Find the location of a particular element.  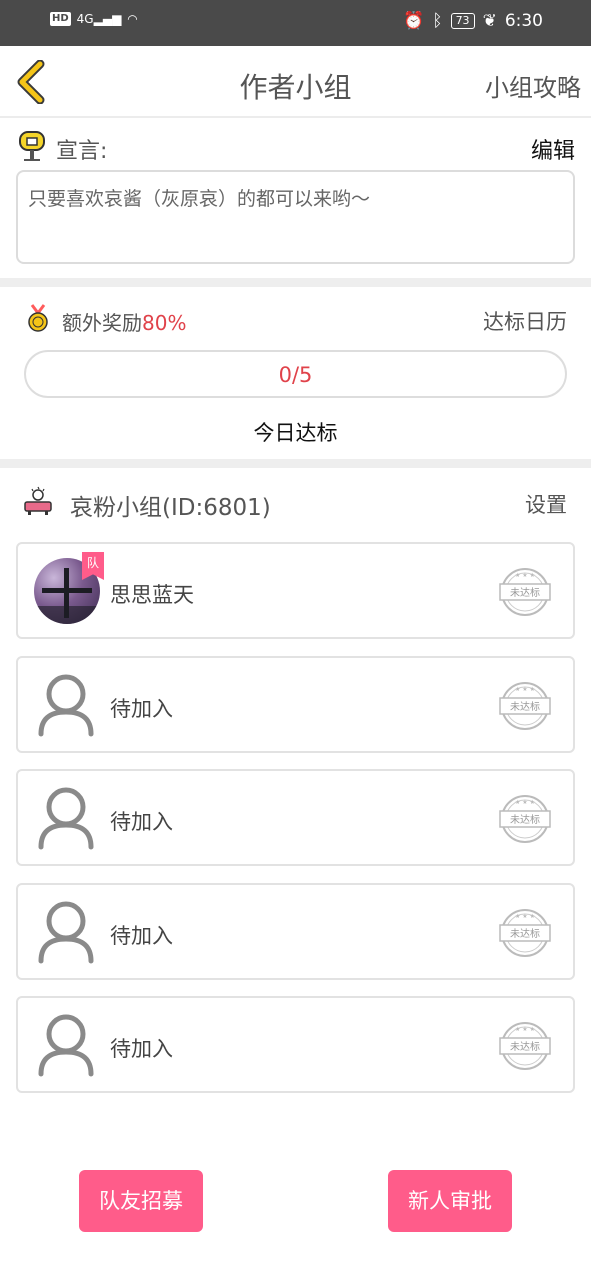

network-icon: 4G▂▄▆ is located at coordinates (99, 19).